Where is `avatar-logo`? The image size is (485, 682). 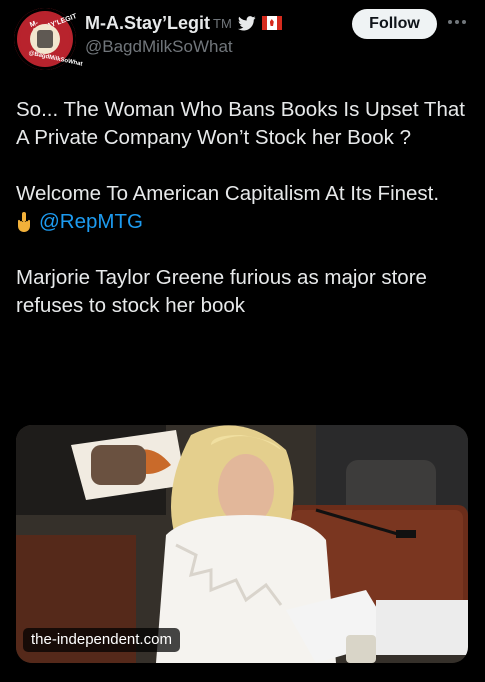
avatar-logo is located at coordinates (45, 39).